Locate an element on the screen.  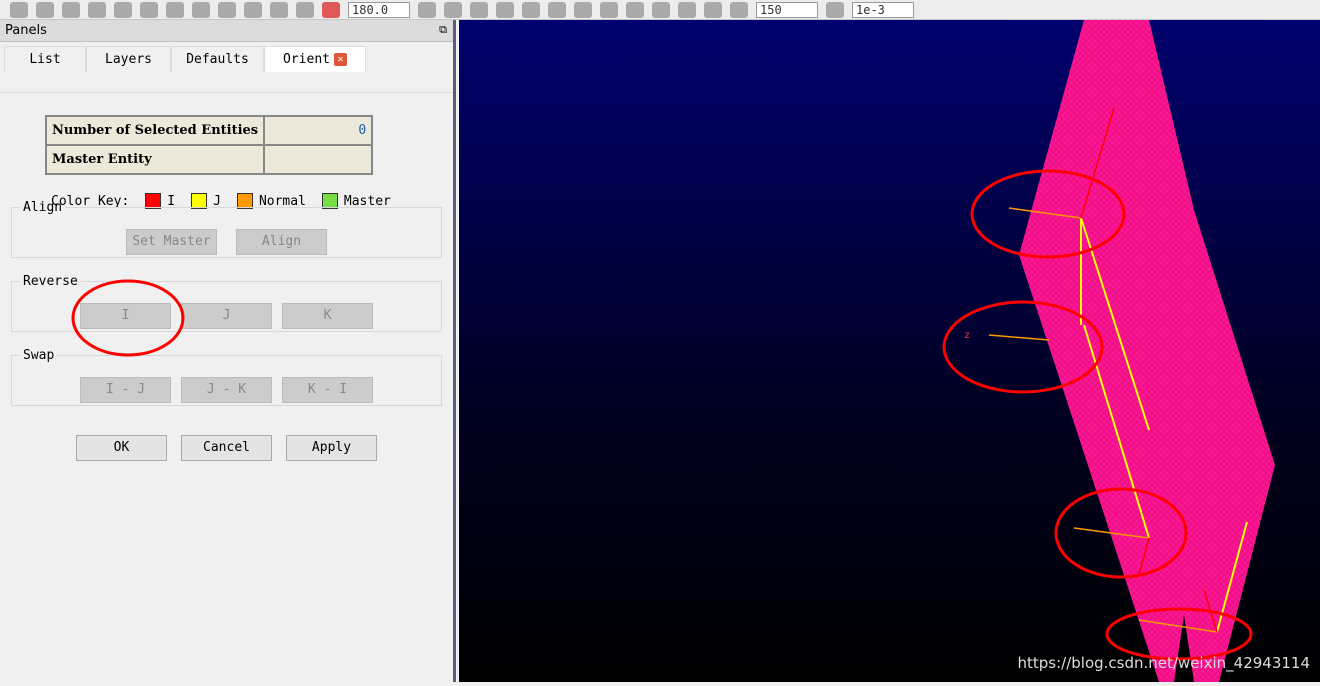
angle-field: 180.0 is located at coordinates (379, 9).